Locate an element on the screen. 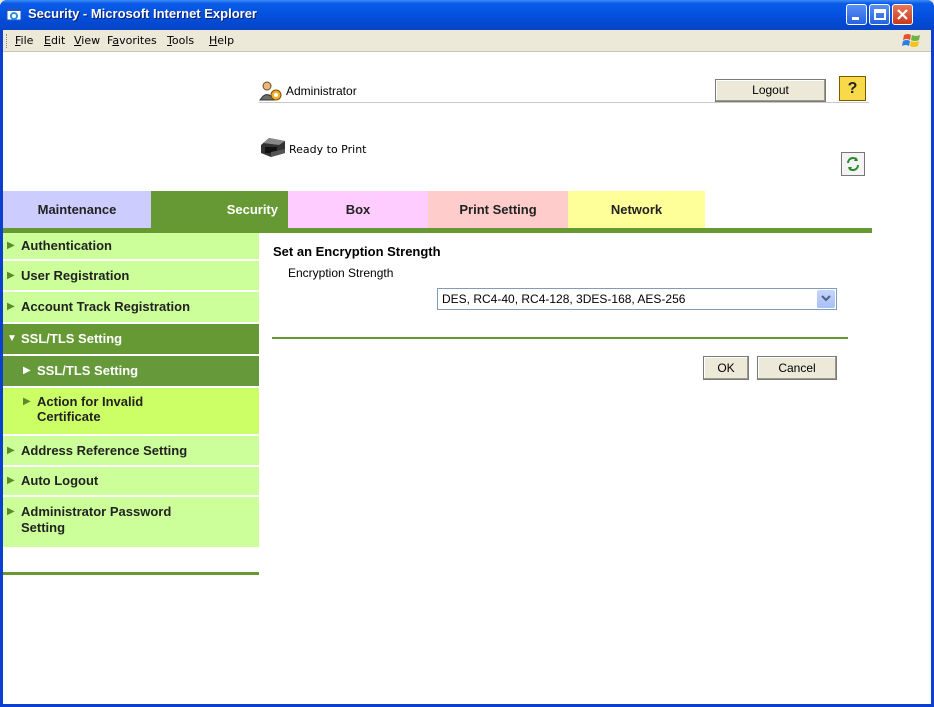 This screenshot has height=707, width=934. chevron-down-icon is located at coordinates (826, 299).